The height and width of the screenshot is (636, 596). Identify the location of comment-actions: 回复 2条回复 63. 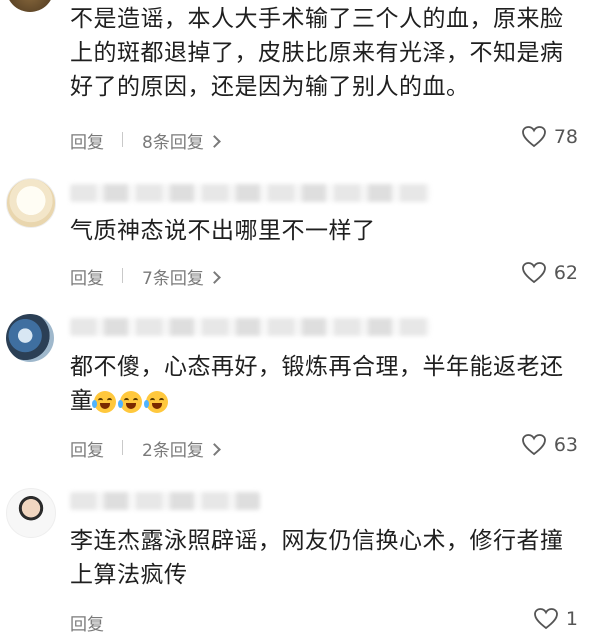
(324, 448).